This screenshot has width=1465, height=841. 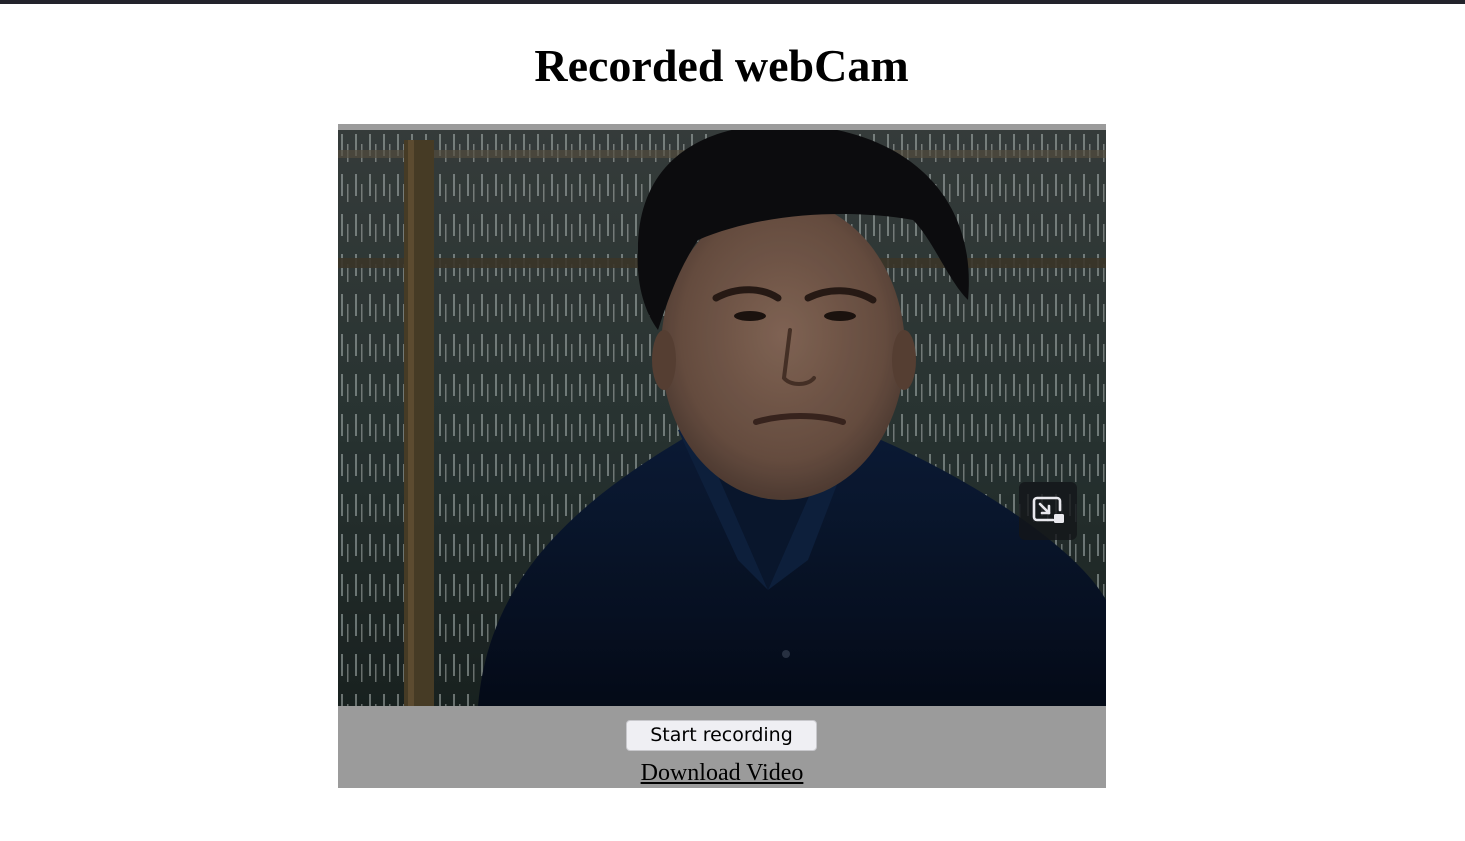 What do you see at coordinates (732, 2) in the screenshot?
I see `window-top-border` at bounding box center [732, 2].